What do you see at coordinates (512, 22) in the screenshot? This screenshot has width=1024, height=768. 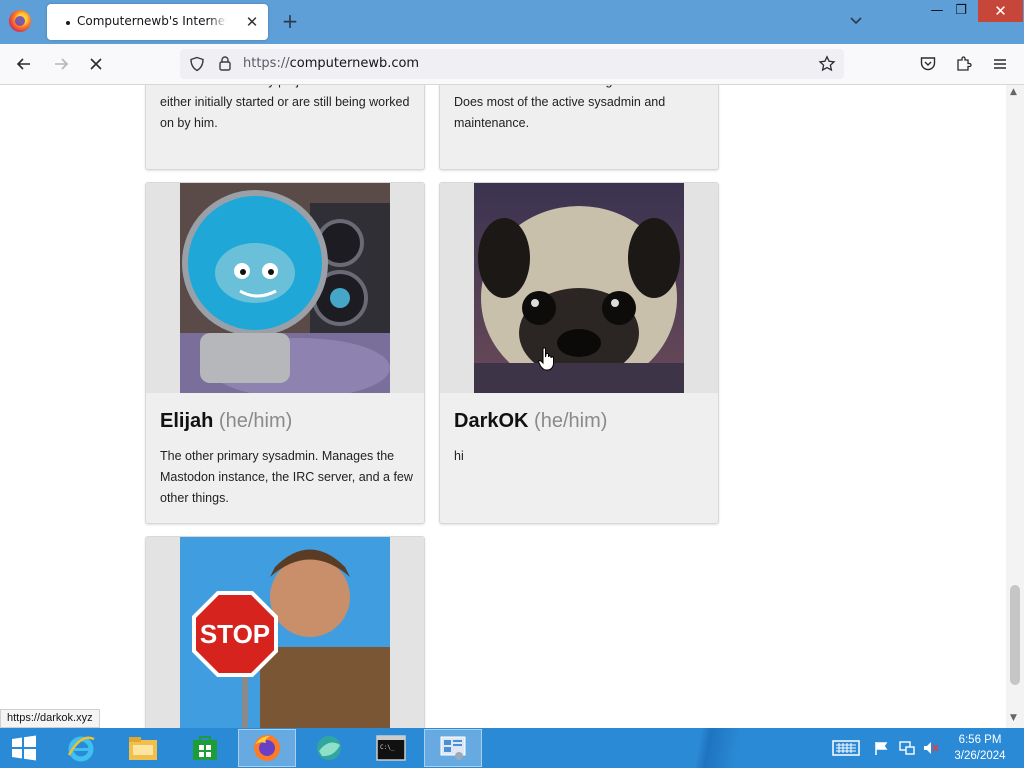 I see `browser-titlebar: Computernewb's Internet Pub ✕ + — ❐ ✕` at bounding box center [512, 22].